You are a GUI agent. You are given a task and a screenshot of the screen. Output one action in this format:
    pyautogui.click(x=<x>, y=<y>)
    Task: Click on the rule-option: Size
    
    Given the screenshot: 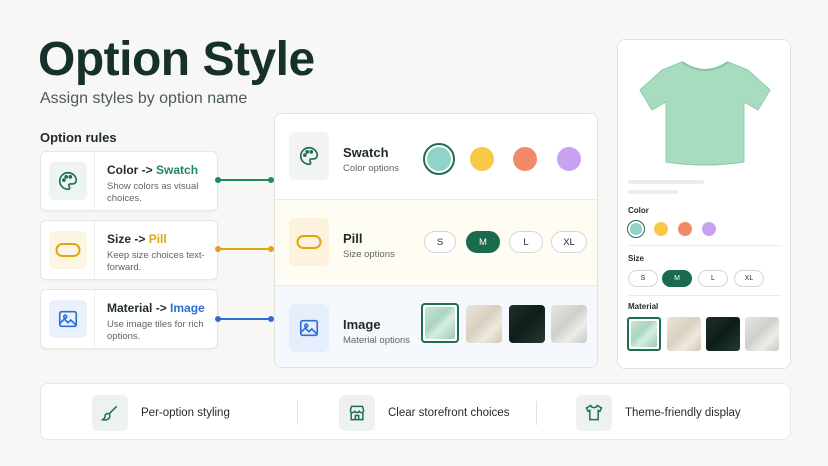 What is the action you would take?
    pyautogui.click(x=119, y=239)
    